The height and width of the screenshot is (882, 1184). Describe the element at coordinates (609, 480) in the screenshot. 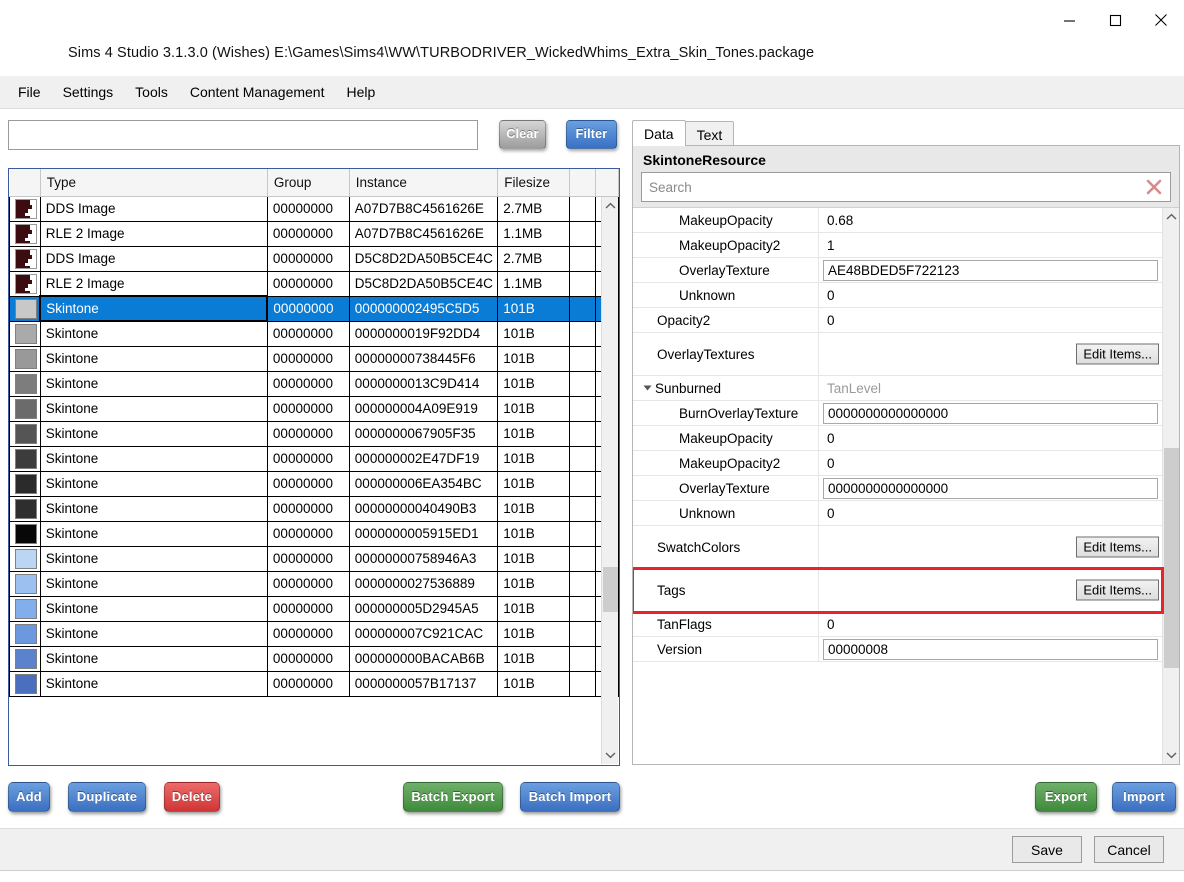

I see `resource-table-scrollbar` at that location.